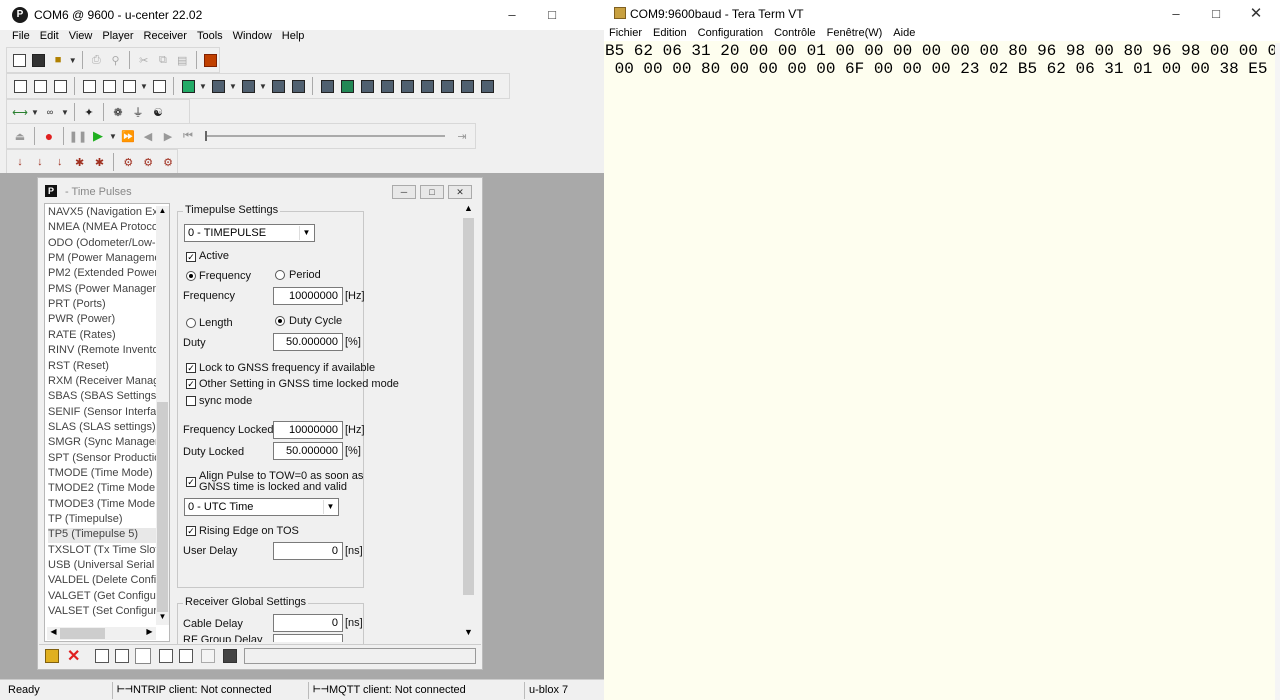 The height and width of the screenshot is (700, 1280). What do you see at coordinates (65, 112) in the screenshot?
I see `baudrate-dropdown-icon: ▼` at bounding box center [65, 112].